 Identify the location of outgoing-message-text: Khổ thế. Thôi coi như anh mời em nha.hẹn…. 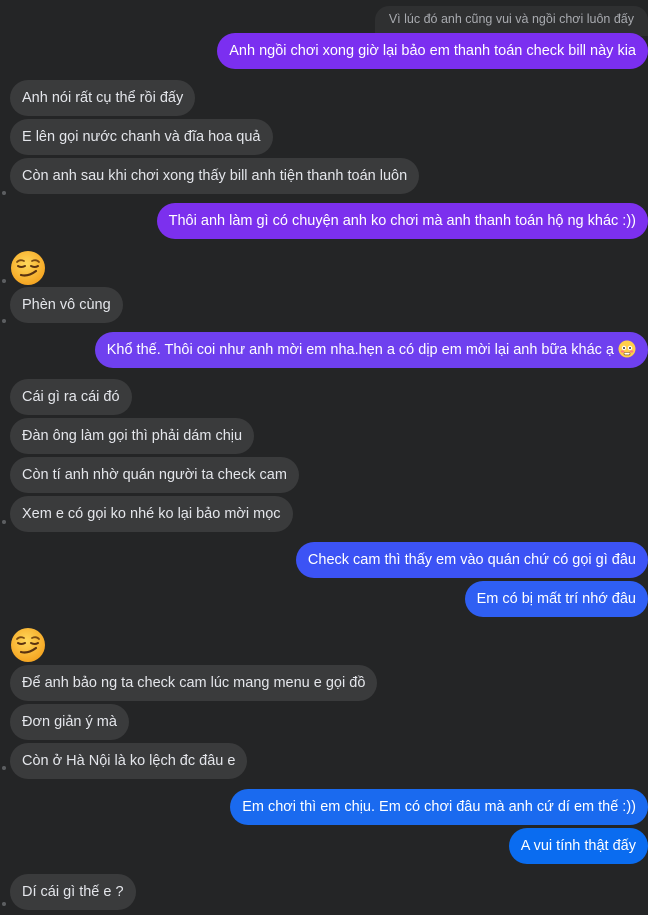
(360, 350).